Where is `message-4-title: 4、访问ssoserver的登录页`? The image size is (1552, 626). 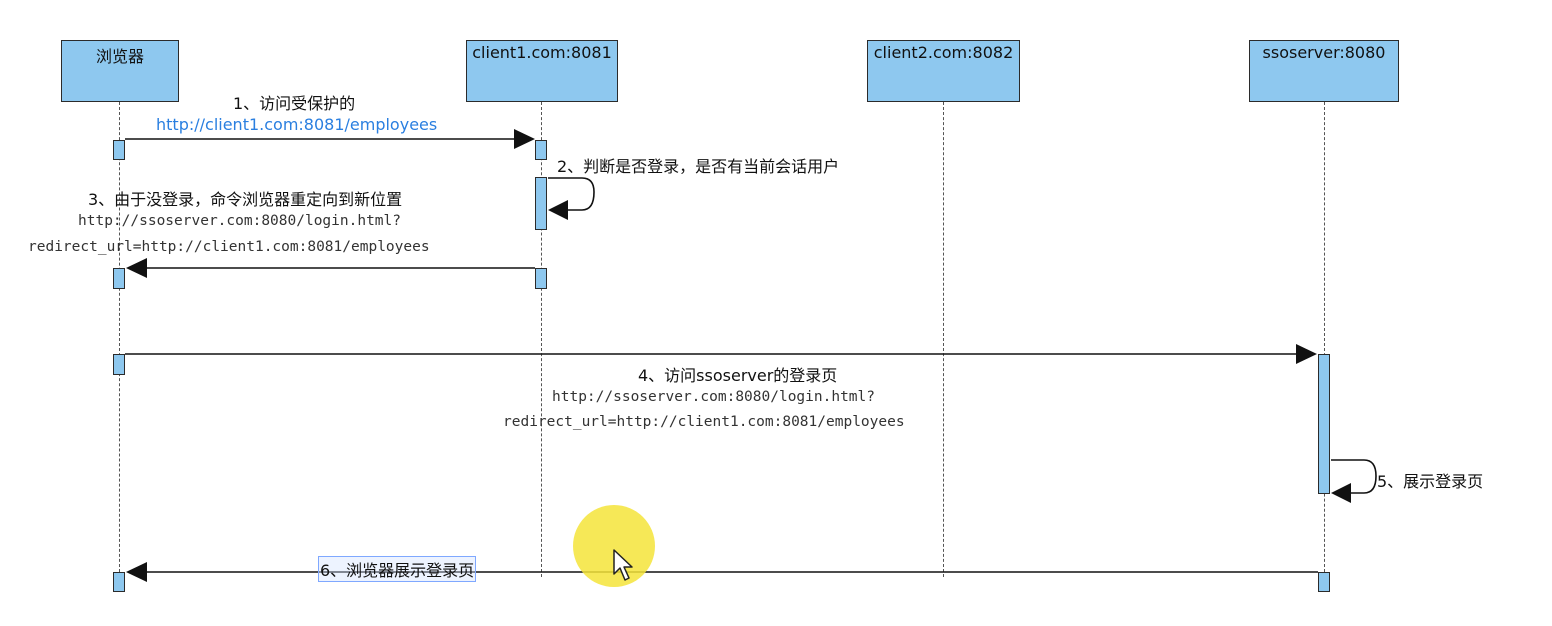
message-4-title: 4、访问ssoserver的登录页 is located at coordinates (738, 375).